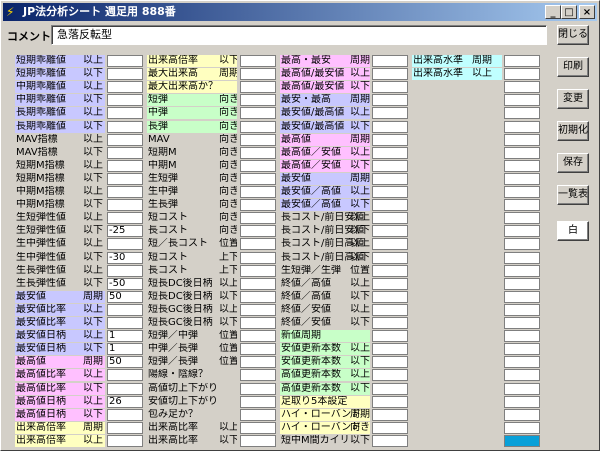  Describe the element at coordinates (125, 402) in the screenshot. I see `condition-value-input: 26` at that location.